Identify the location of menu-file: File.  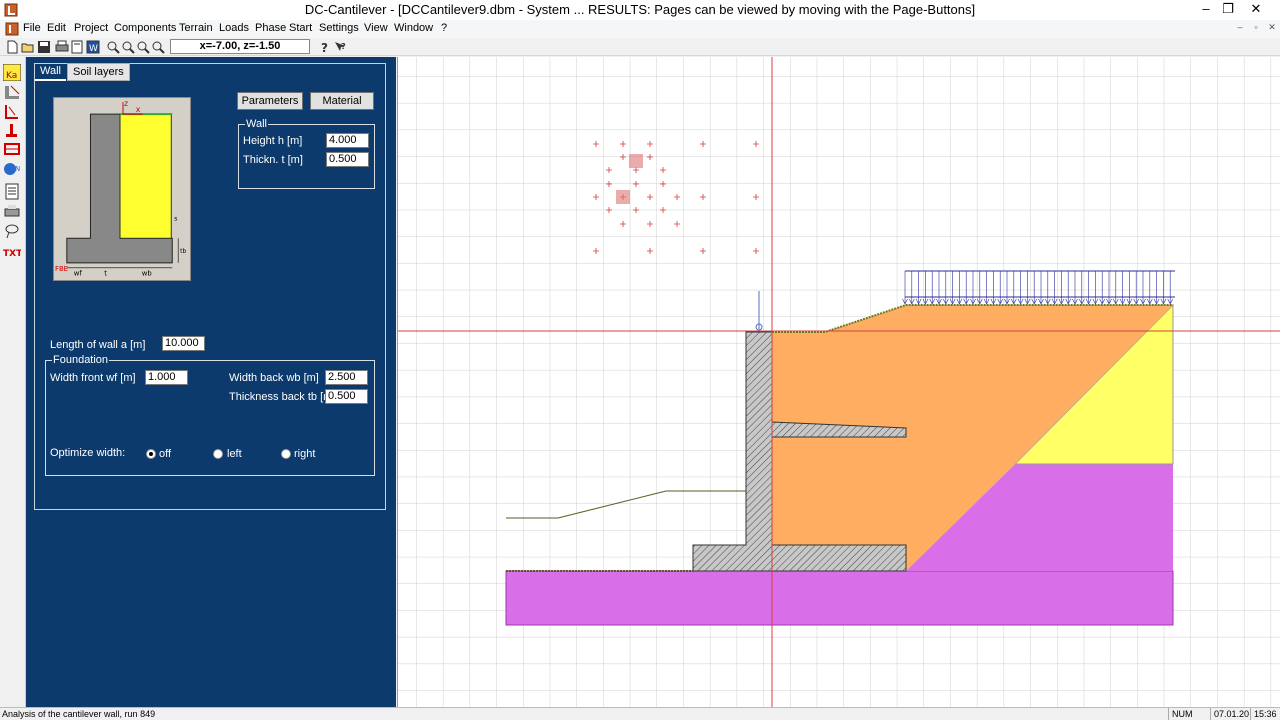
(32, 28).